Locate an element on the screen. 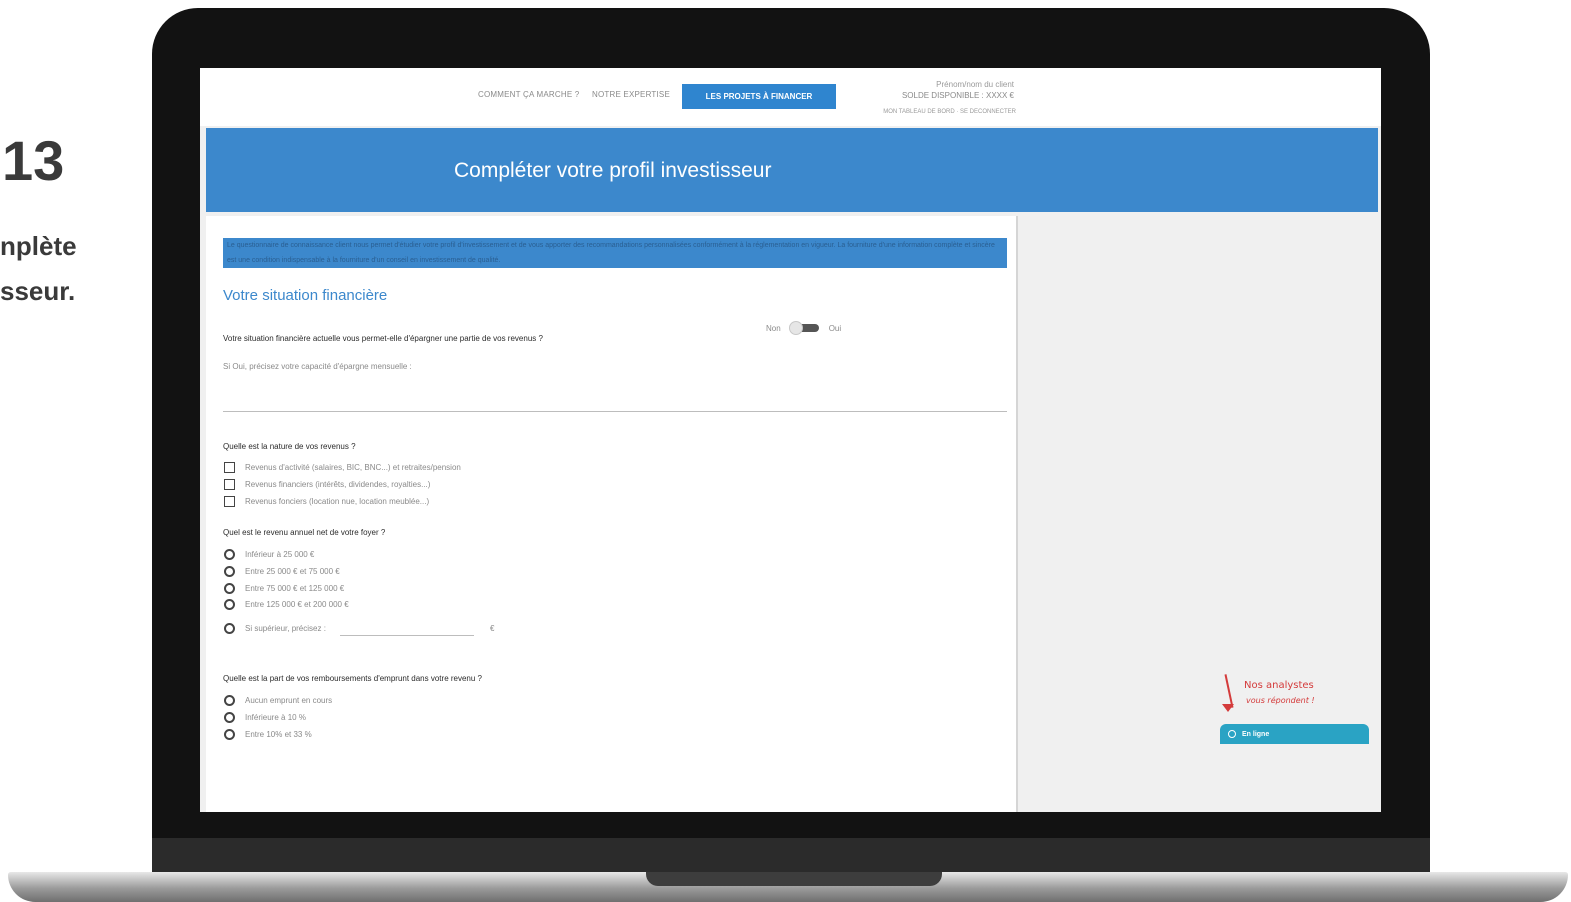 This screenshot has width=1571, height=902. radio-option: Entre 75 000 € et 125 000 € is located at coordinates (284, 588).